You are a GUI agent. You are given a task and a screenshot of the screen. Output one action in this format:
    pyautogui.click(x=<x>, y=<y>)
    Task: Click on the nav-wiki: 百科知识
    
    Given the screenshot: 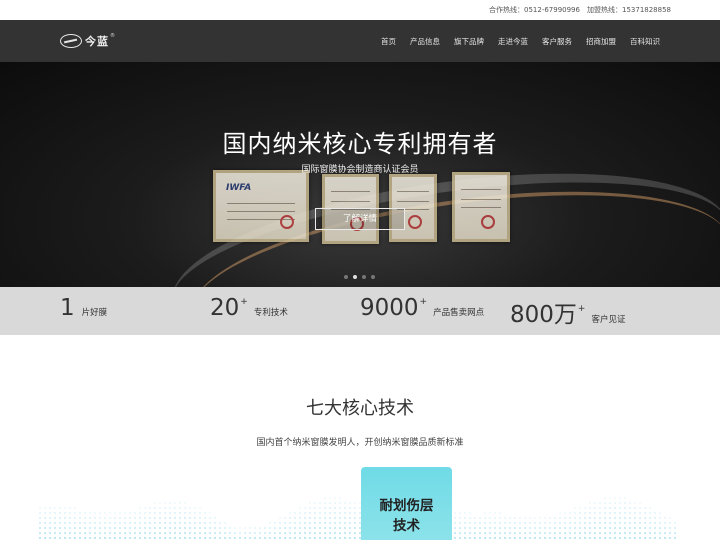 What is the action you would take?
    pyautogui.click(x=645, y=41)
    